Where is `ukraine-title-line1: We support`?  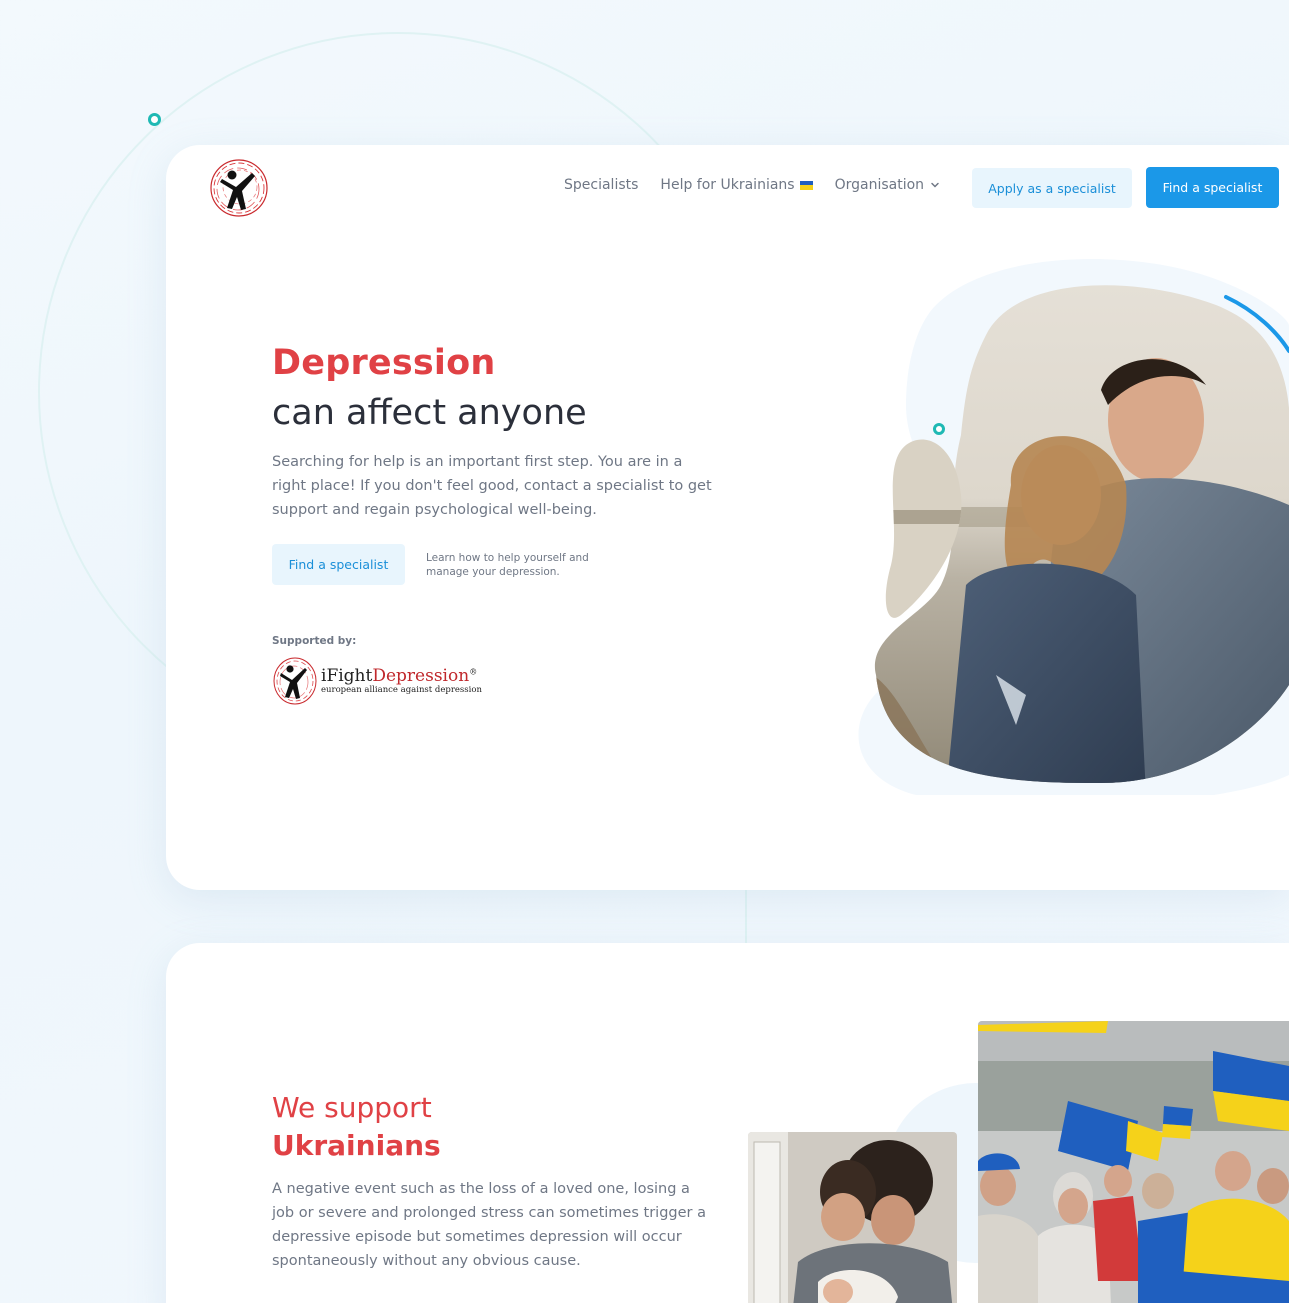 ukraine-title-line1: We support is located at coordinates (352, 1107).